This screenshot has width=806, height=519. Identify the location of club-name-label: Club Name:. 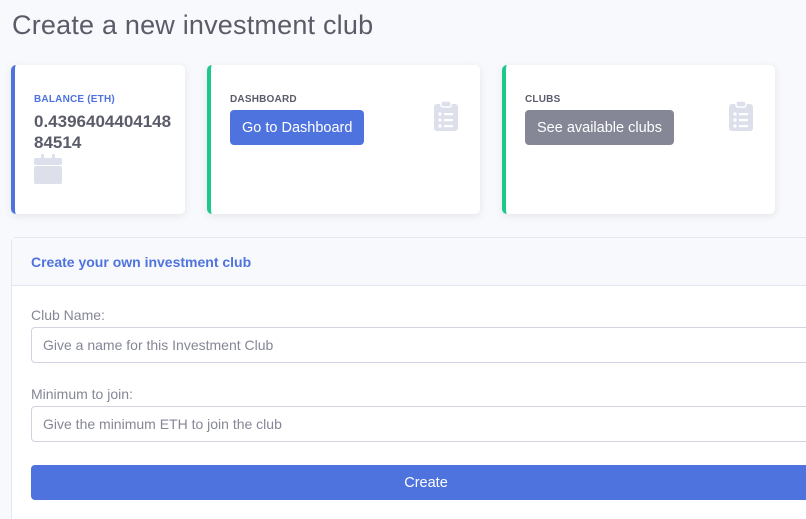
(68, 315).